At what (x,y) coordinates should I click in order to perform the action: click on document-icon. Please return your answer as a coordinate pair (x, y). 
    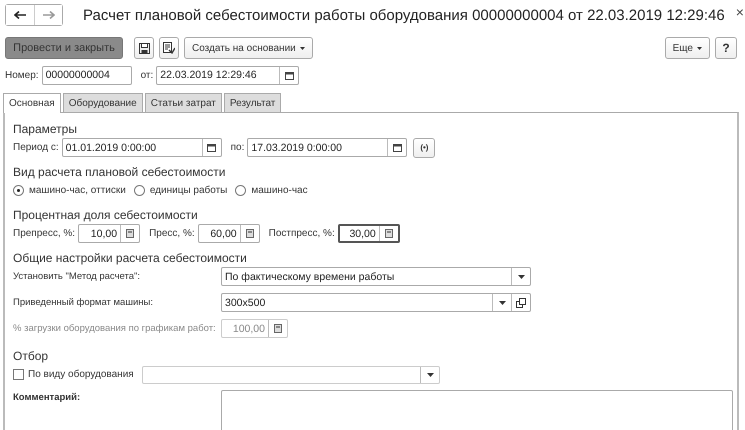
    Looking at the image, I should click on (169, 48).